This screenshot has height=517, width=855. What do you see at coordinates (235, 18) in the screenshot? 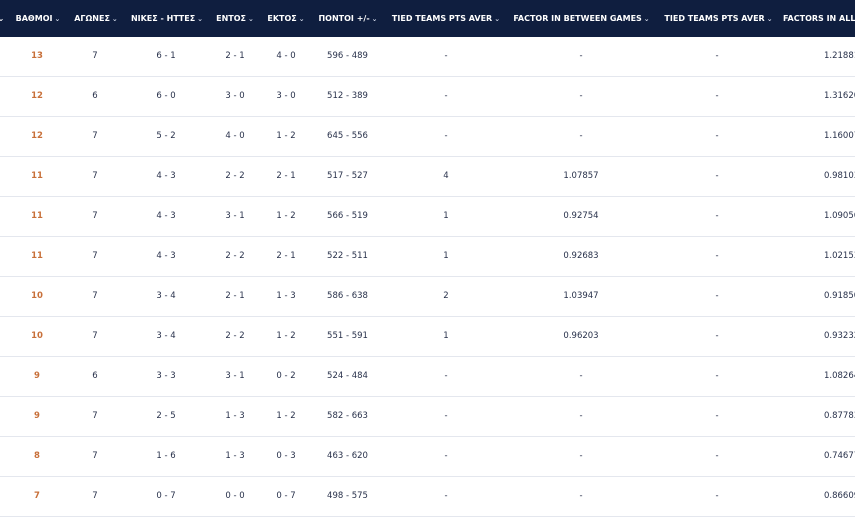
I see `column-header-home: ΕΝΤΟΣ ⌄` at bounding box center [235, 18].